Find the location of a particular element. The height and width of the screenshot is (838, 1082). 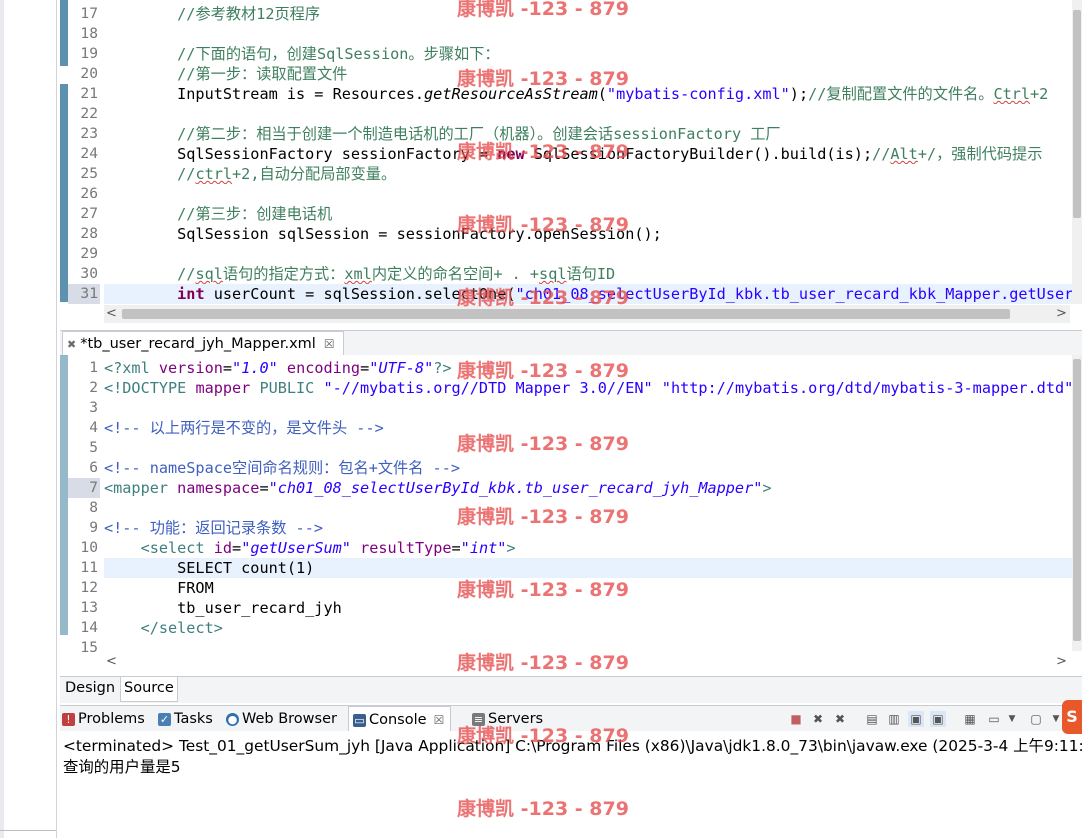

code-token: +/，强制代码提示 is located at coordinates (980, 154).